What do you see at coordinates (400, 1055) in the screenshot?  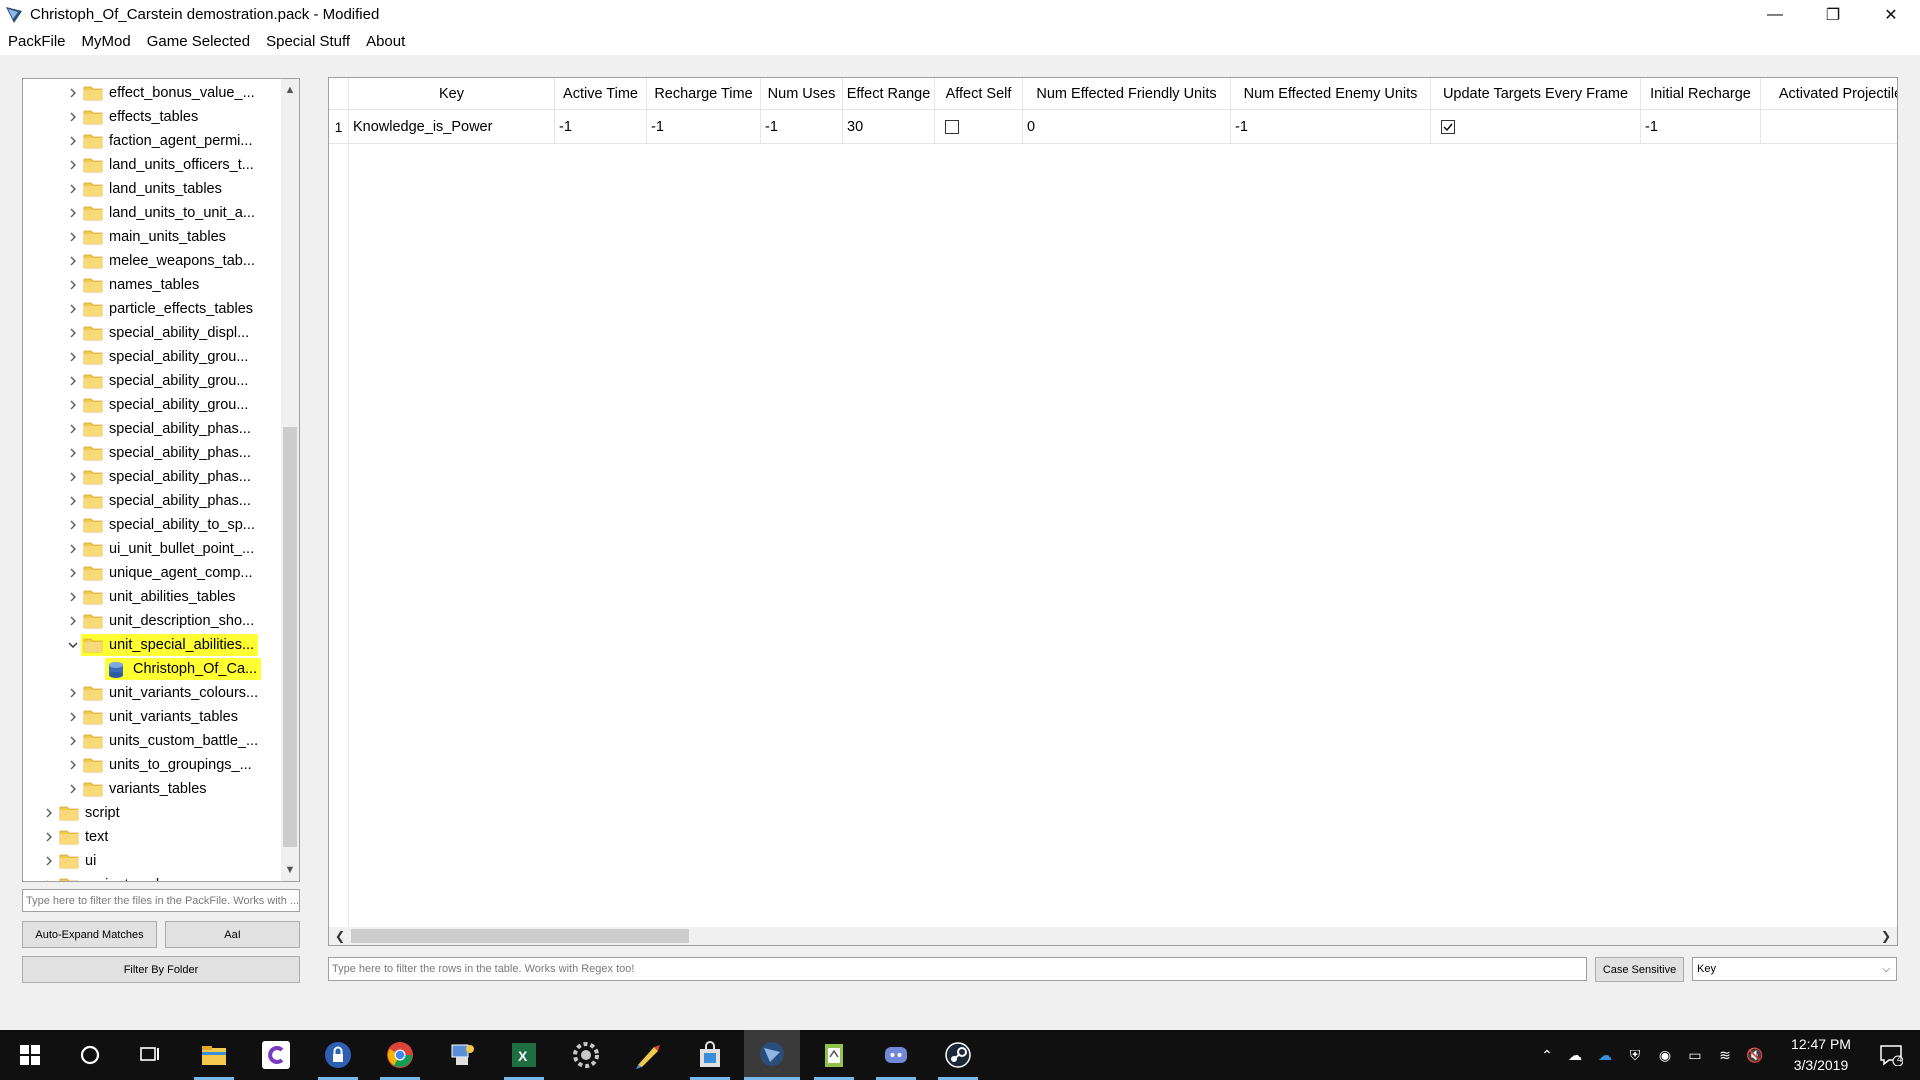 I see `chrome-icon` at bounding box center [400, 1055].